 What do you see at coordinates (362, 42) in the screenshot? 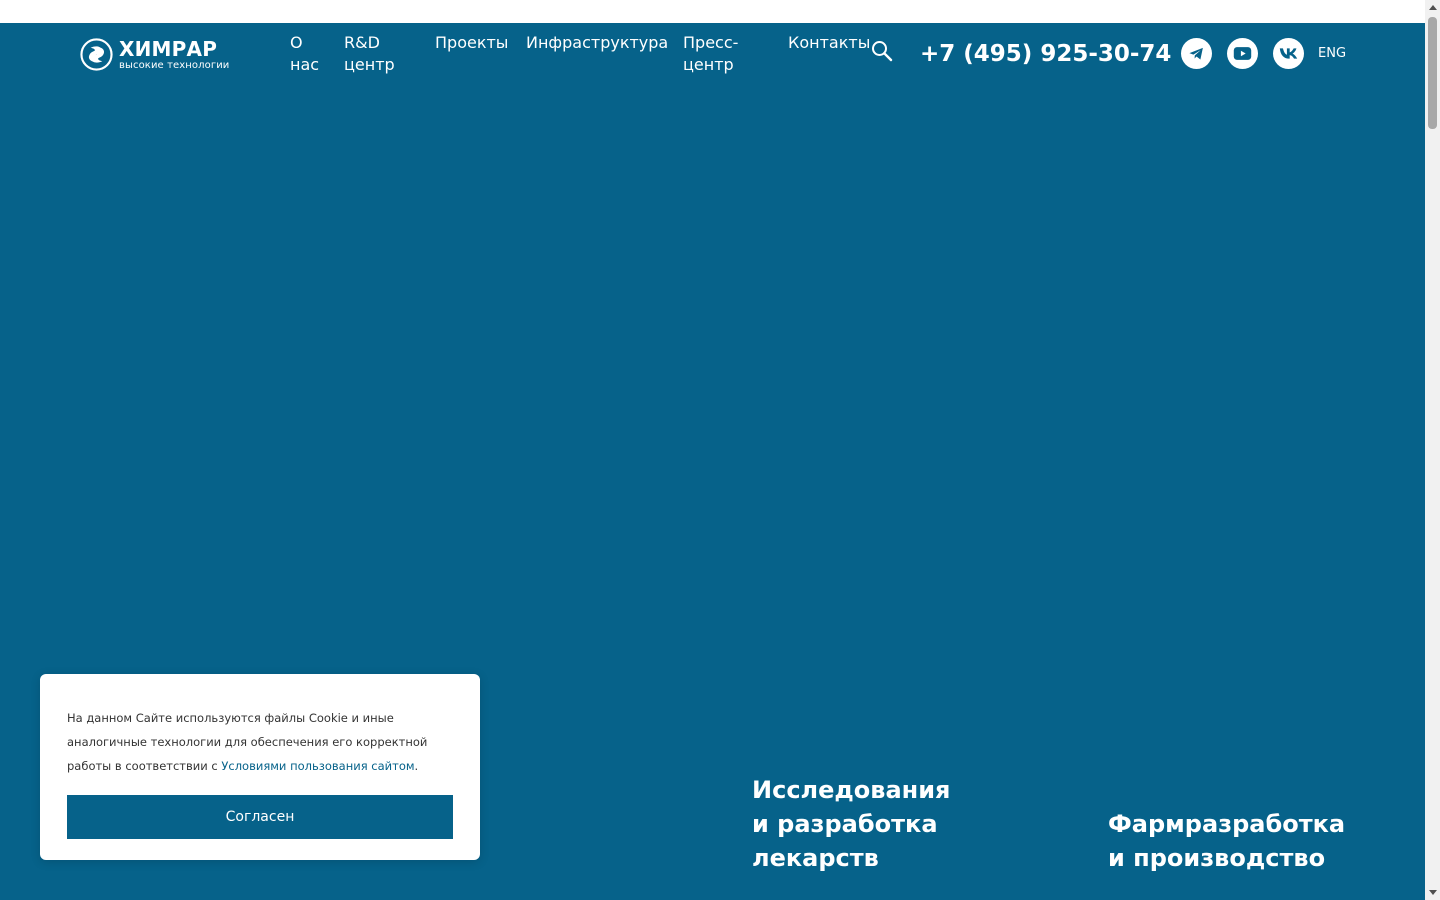
I see `nav-item-rd-center-line-1: R&D` at bounding box center [362, 42].